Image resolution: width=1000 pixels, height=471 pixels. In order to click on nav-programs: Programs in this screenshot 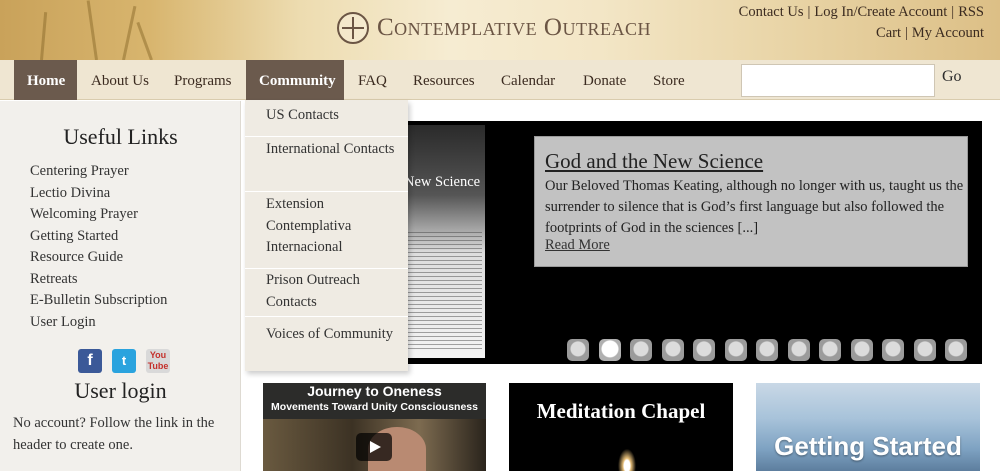, I will do `click(203, 80)`.